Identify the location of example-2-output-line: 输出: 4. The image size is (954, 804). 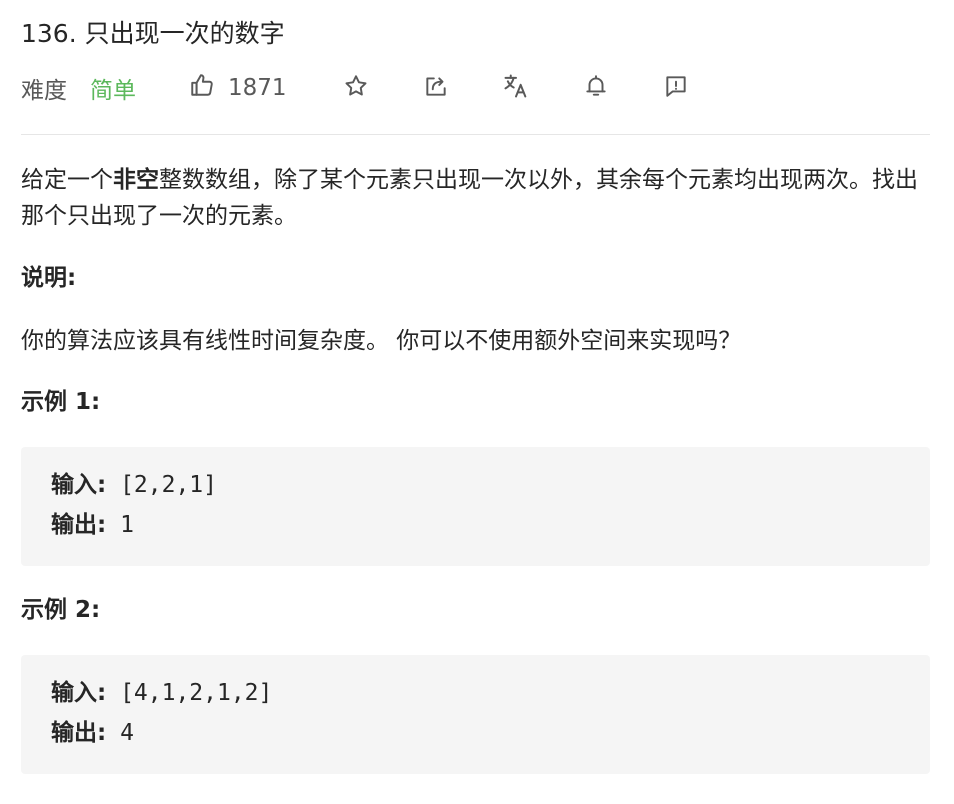
(92, 733).